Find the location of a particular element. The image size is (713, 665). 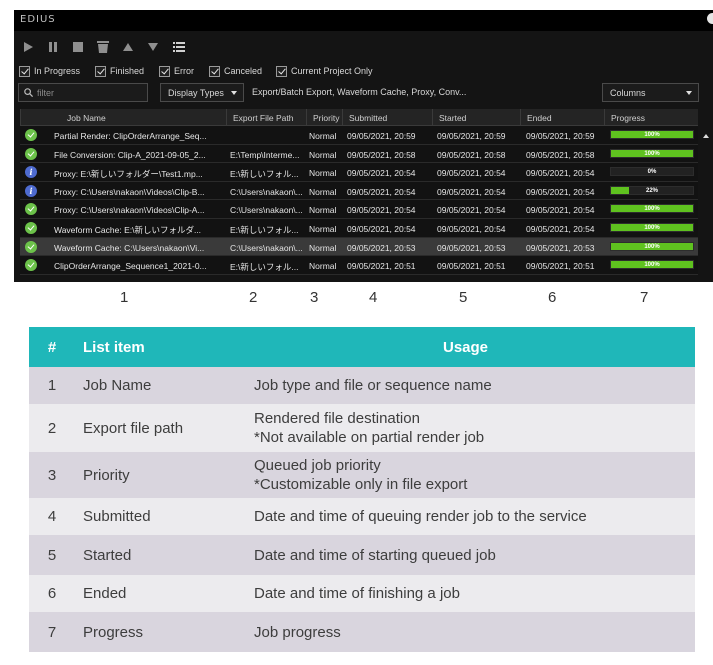

list-icon is located at coordinates (179, 47).